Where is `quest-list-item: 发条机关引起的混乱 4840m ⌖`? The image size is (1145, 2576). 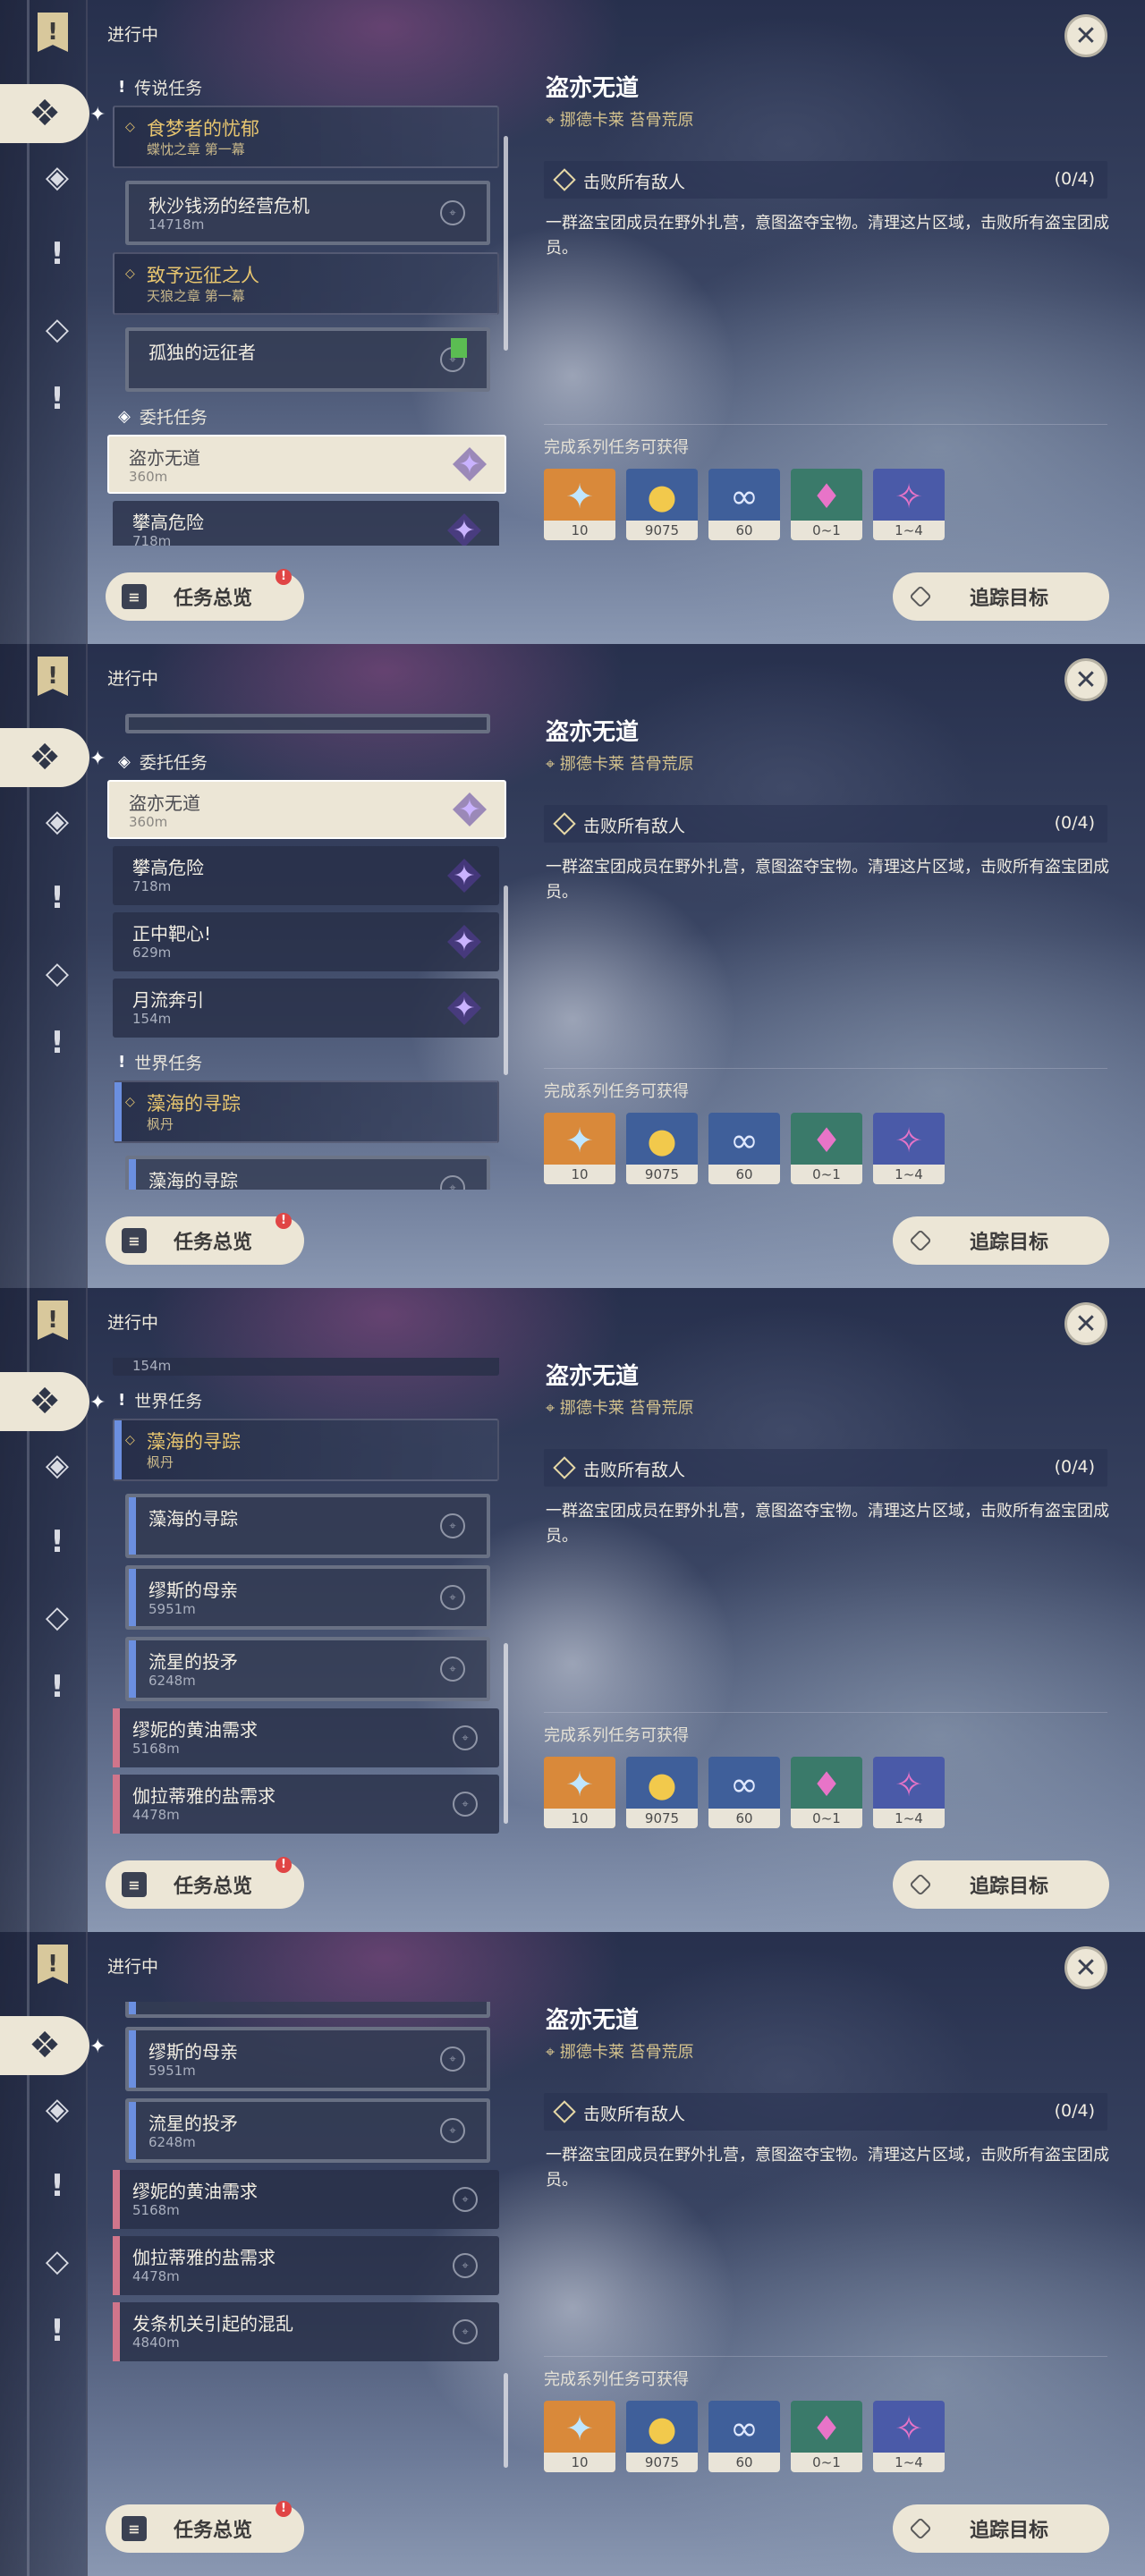
quest-list-item: 发条机关引起的混乱 4840m ⌖ is located at coordinates (306, 2331).